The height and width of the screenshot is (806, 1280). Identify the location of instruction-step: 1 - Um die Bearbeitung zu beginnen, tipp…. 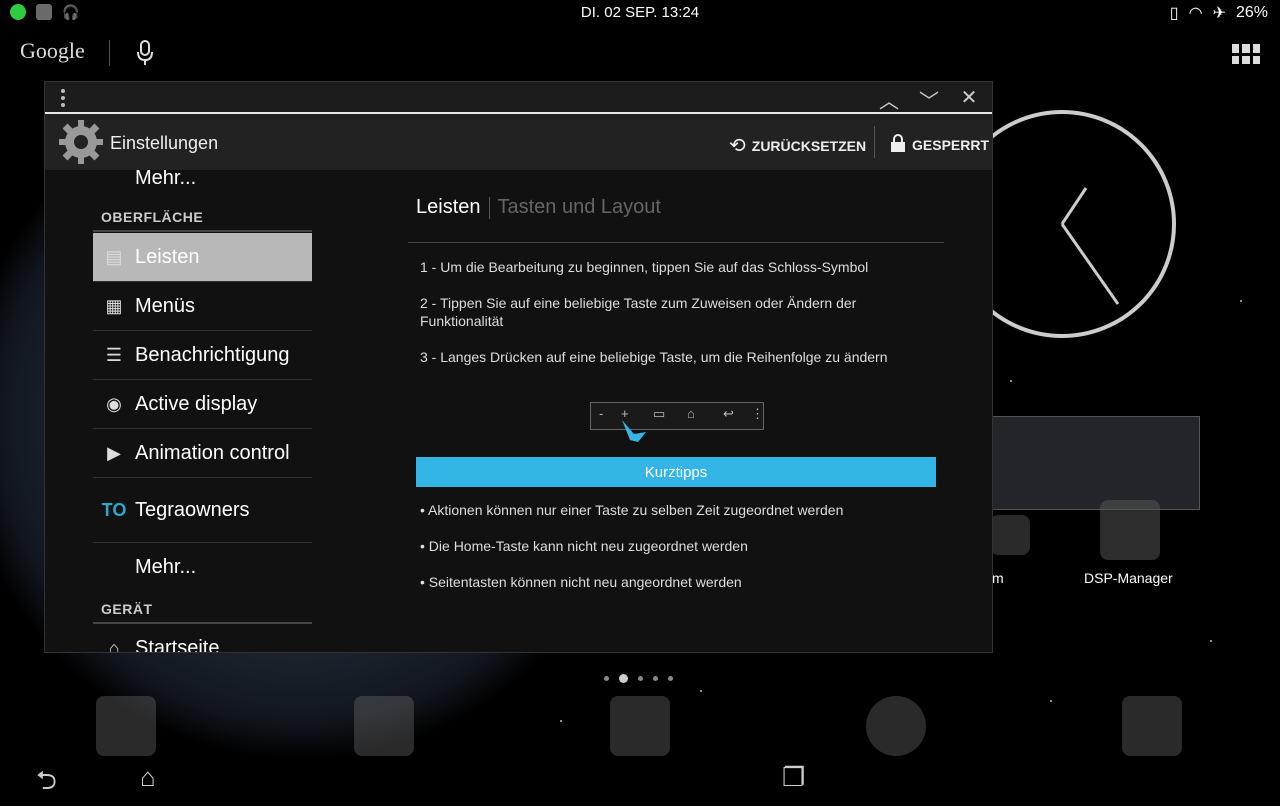
(644, 267).